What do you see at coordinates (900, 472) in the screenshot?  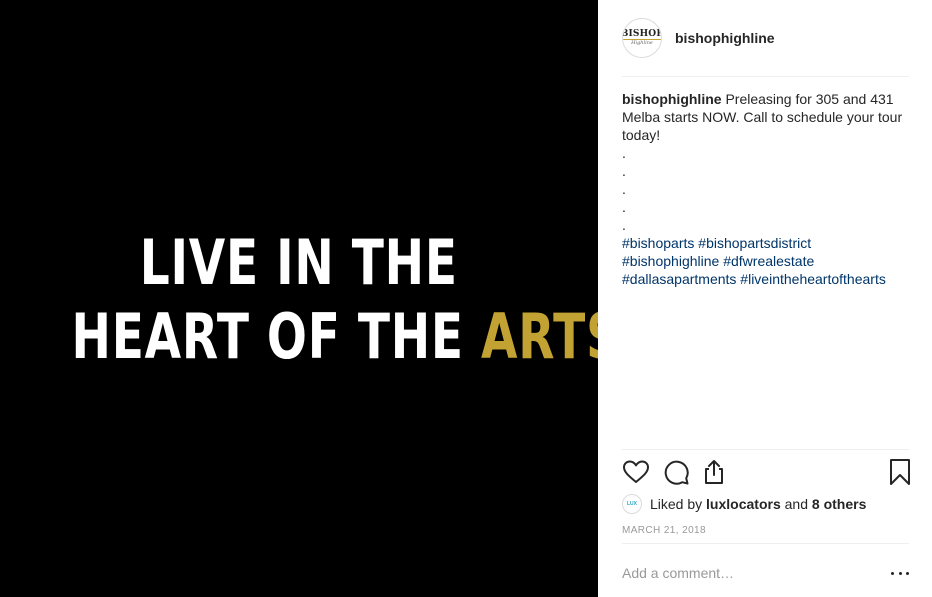 I see `bookmark-icon` at bounding box center [900, 472].